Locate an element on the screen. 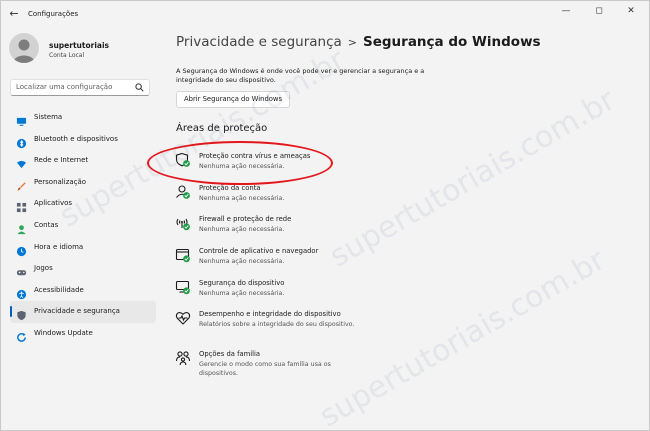 Image resolution: width=650 pixels, height=431 pixels. firewall-icon is located at coordinates (183, 223).